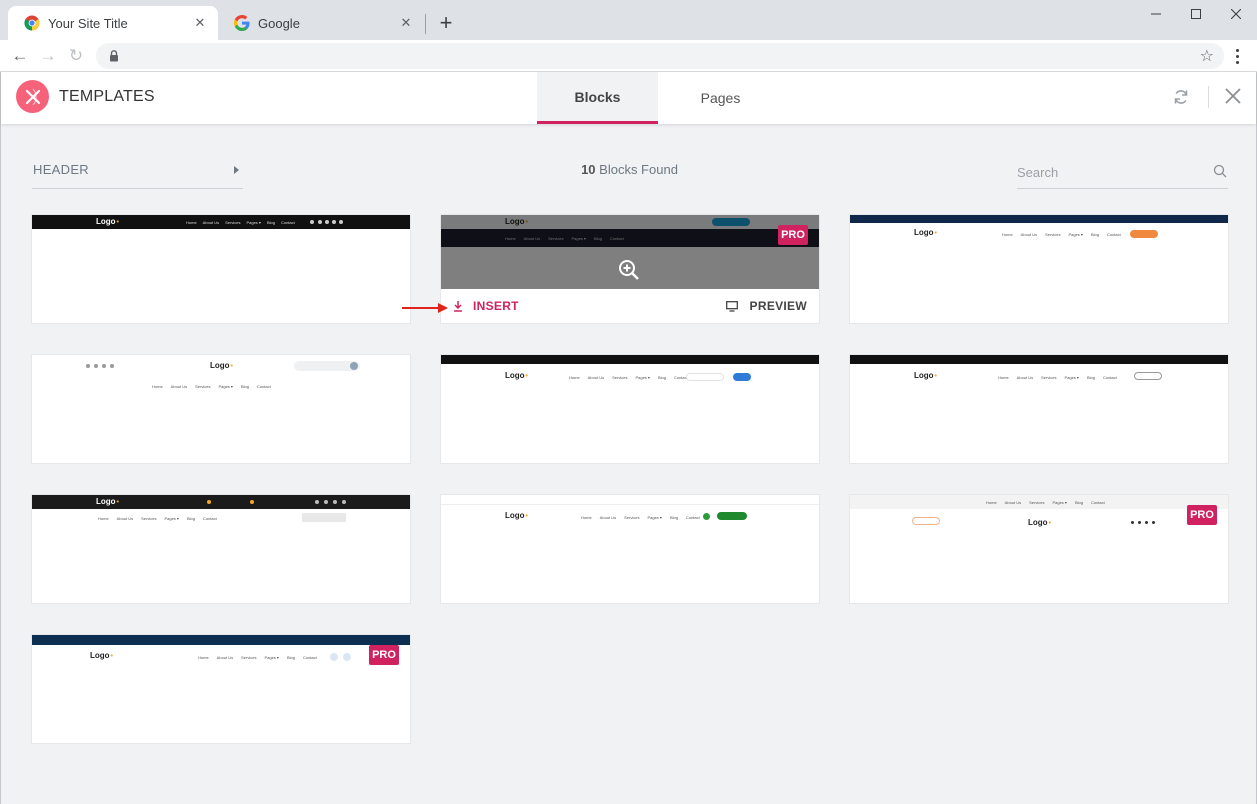 The height and width of the screenshot is (804, 1257). I want to click on minimize-icon, so click(1156, 14).